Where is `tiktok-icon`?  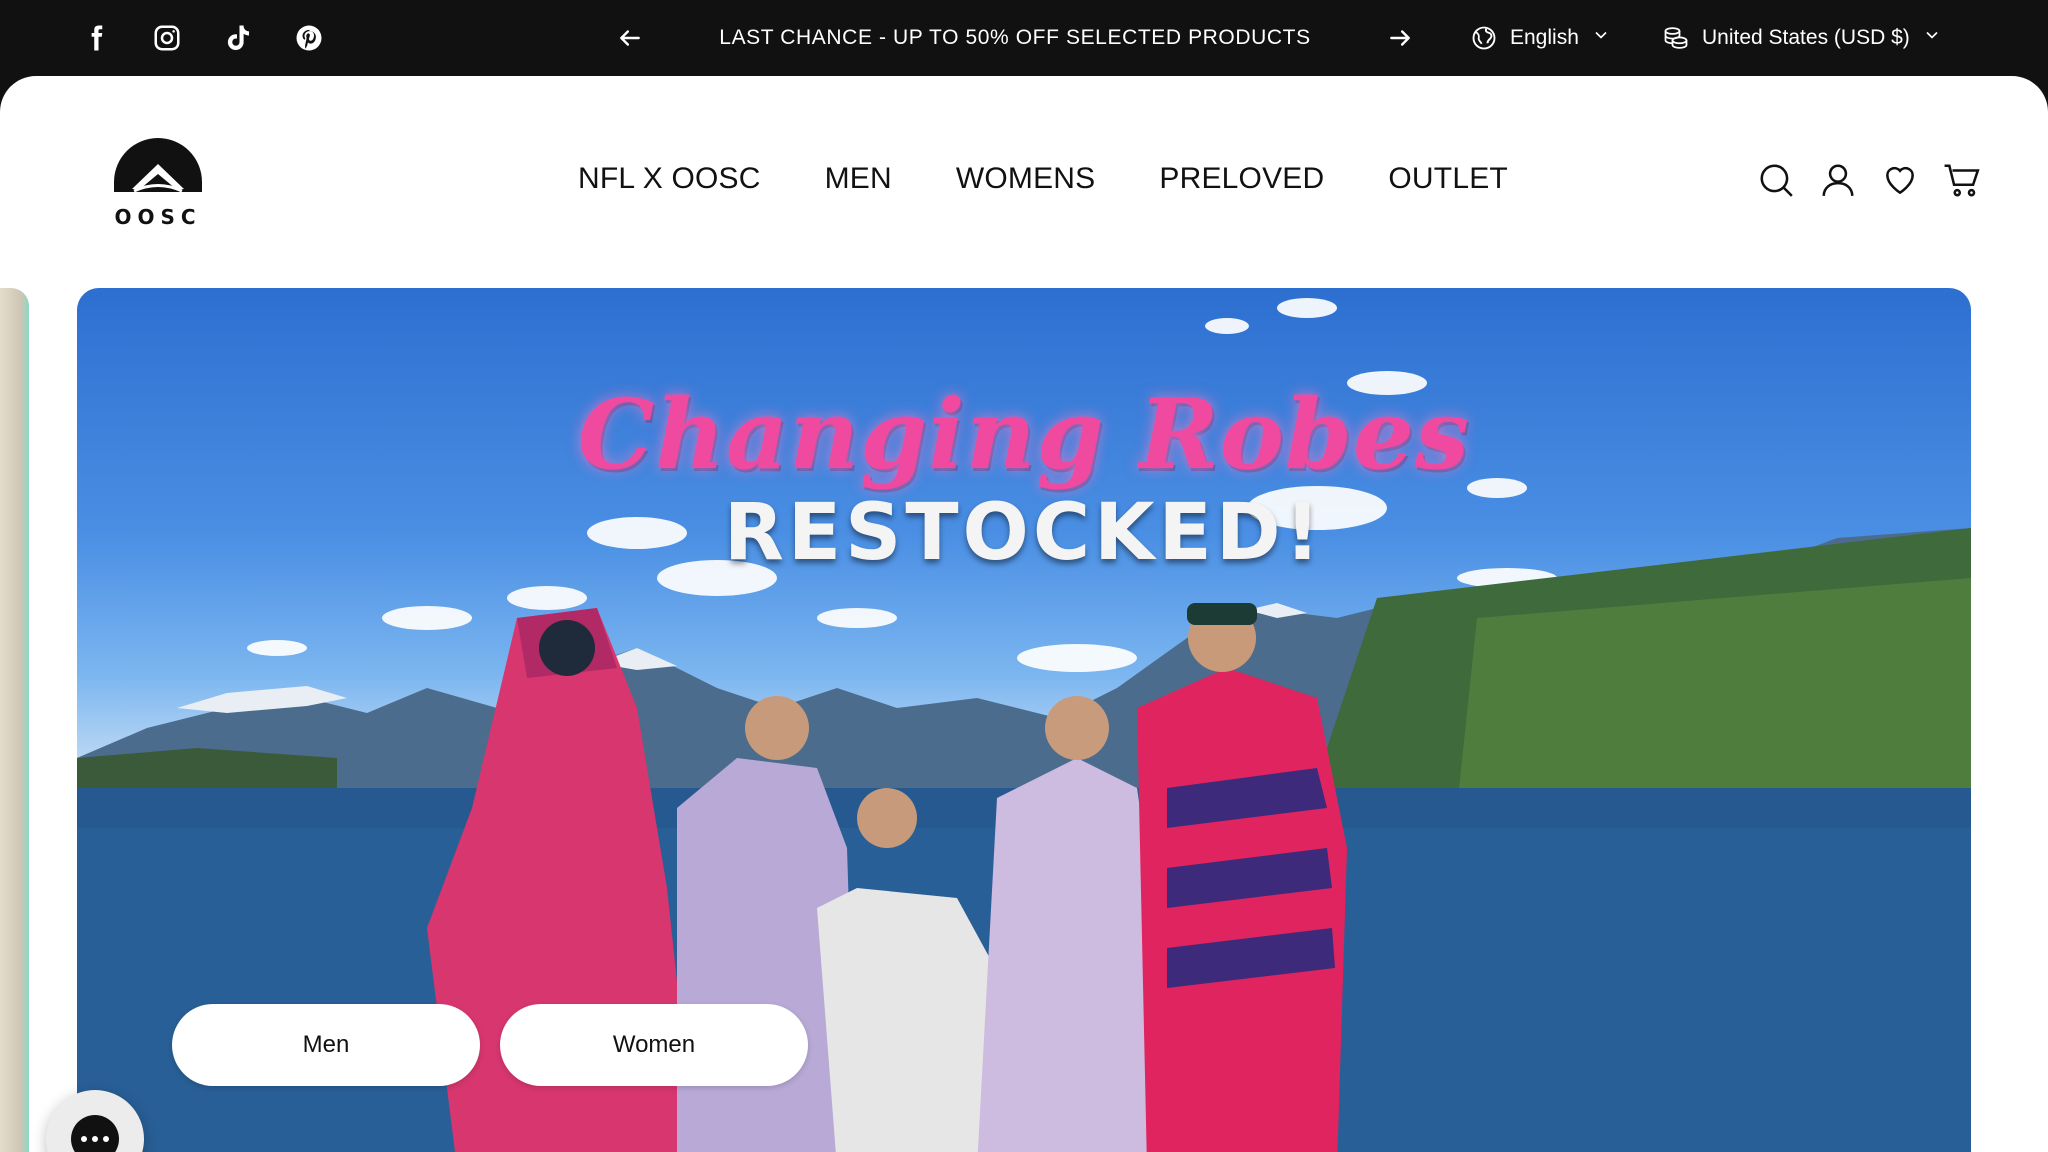
tiktok-icon is located at coordinates (238, 38).